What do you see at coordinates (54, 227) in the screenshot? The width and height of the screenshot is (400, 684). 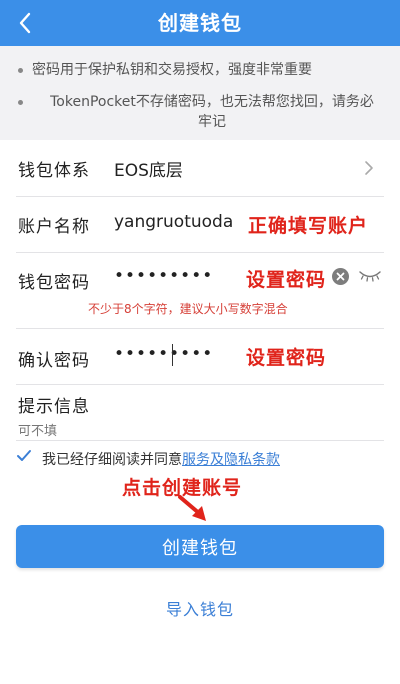 I see `account-name-label: 账户名称` at bounding box center [54, 227].